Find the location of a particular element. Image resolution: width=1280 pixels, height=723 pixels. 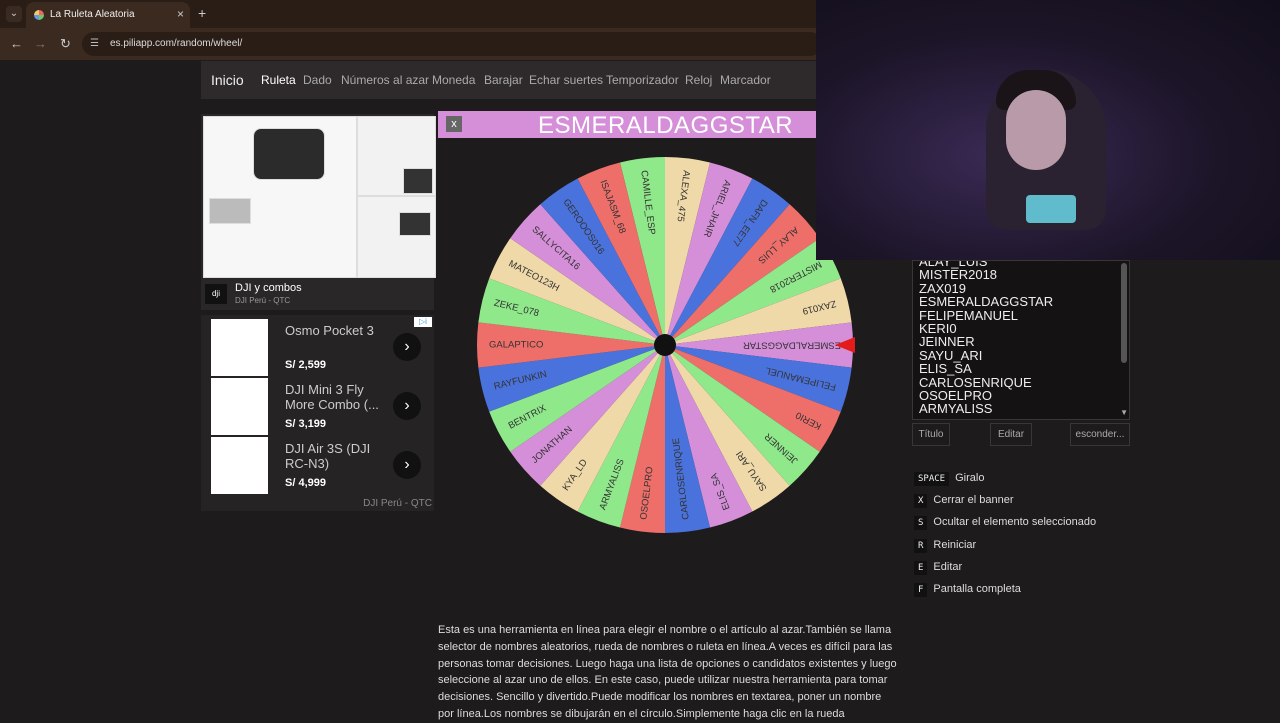

shortcut-fullscreen: F Pantalla completa is located at coordinates (967, 590).